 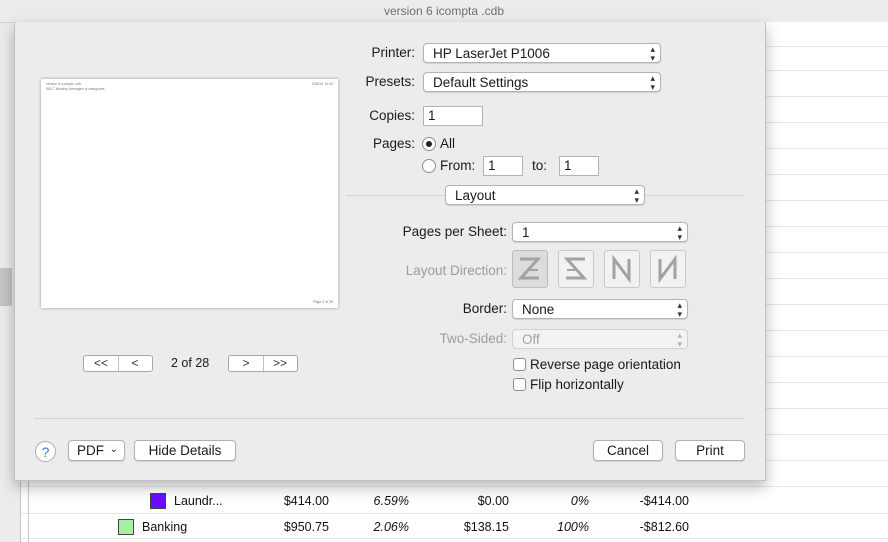 I want to click on reverse-z-order-icon, so click(x=575, y=268).